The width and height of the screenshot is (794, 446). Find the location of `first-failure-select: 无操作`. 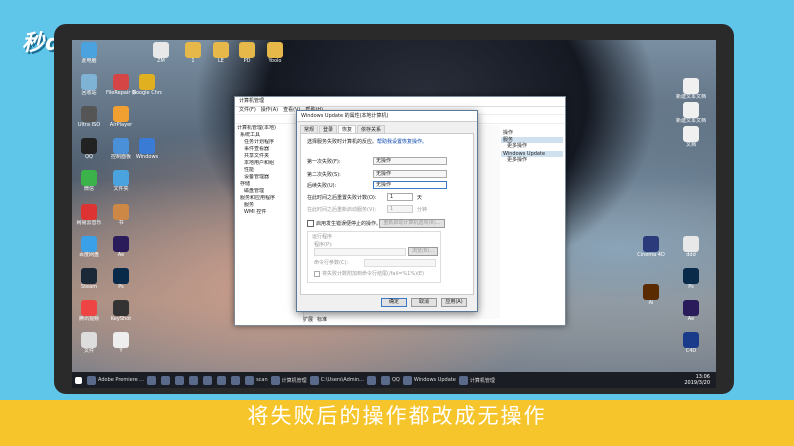

first-failure-select: 无操作 is located at coordinates (410, 161).